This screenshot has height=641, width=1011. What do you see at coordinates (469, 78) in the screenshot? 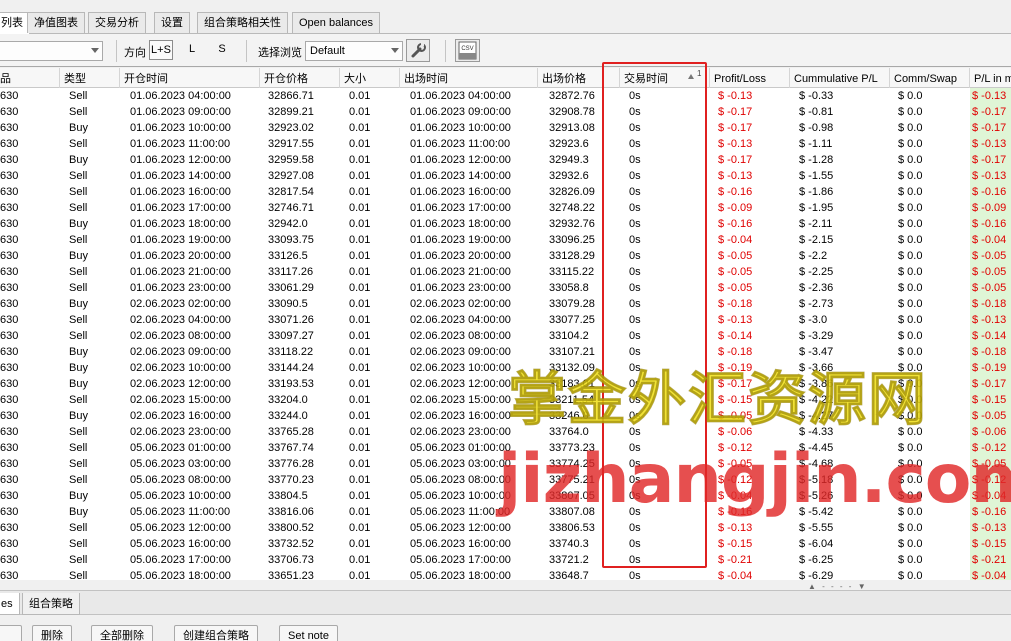
I see `column-header-close-time: 出场时间` at bounding box center [469, 78].